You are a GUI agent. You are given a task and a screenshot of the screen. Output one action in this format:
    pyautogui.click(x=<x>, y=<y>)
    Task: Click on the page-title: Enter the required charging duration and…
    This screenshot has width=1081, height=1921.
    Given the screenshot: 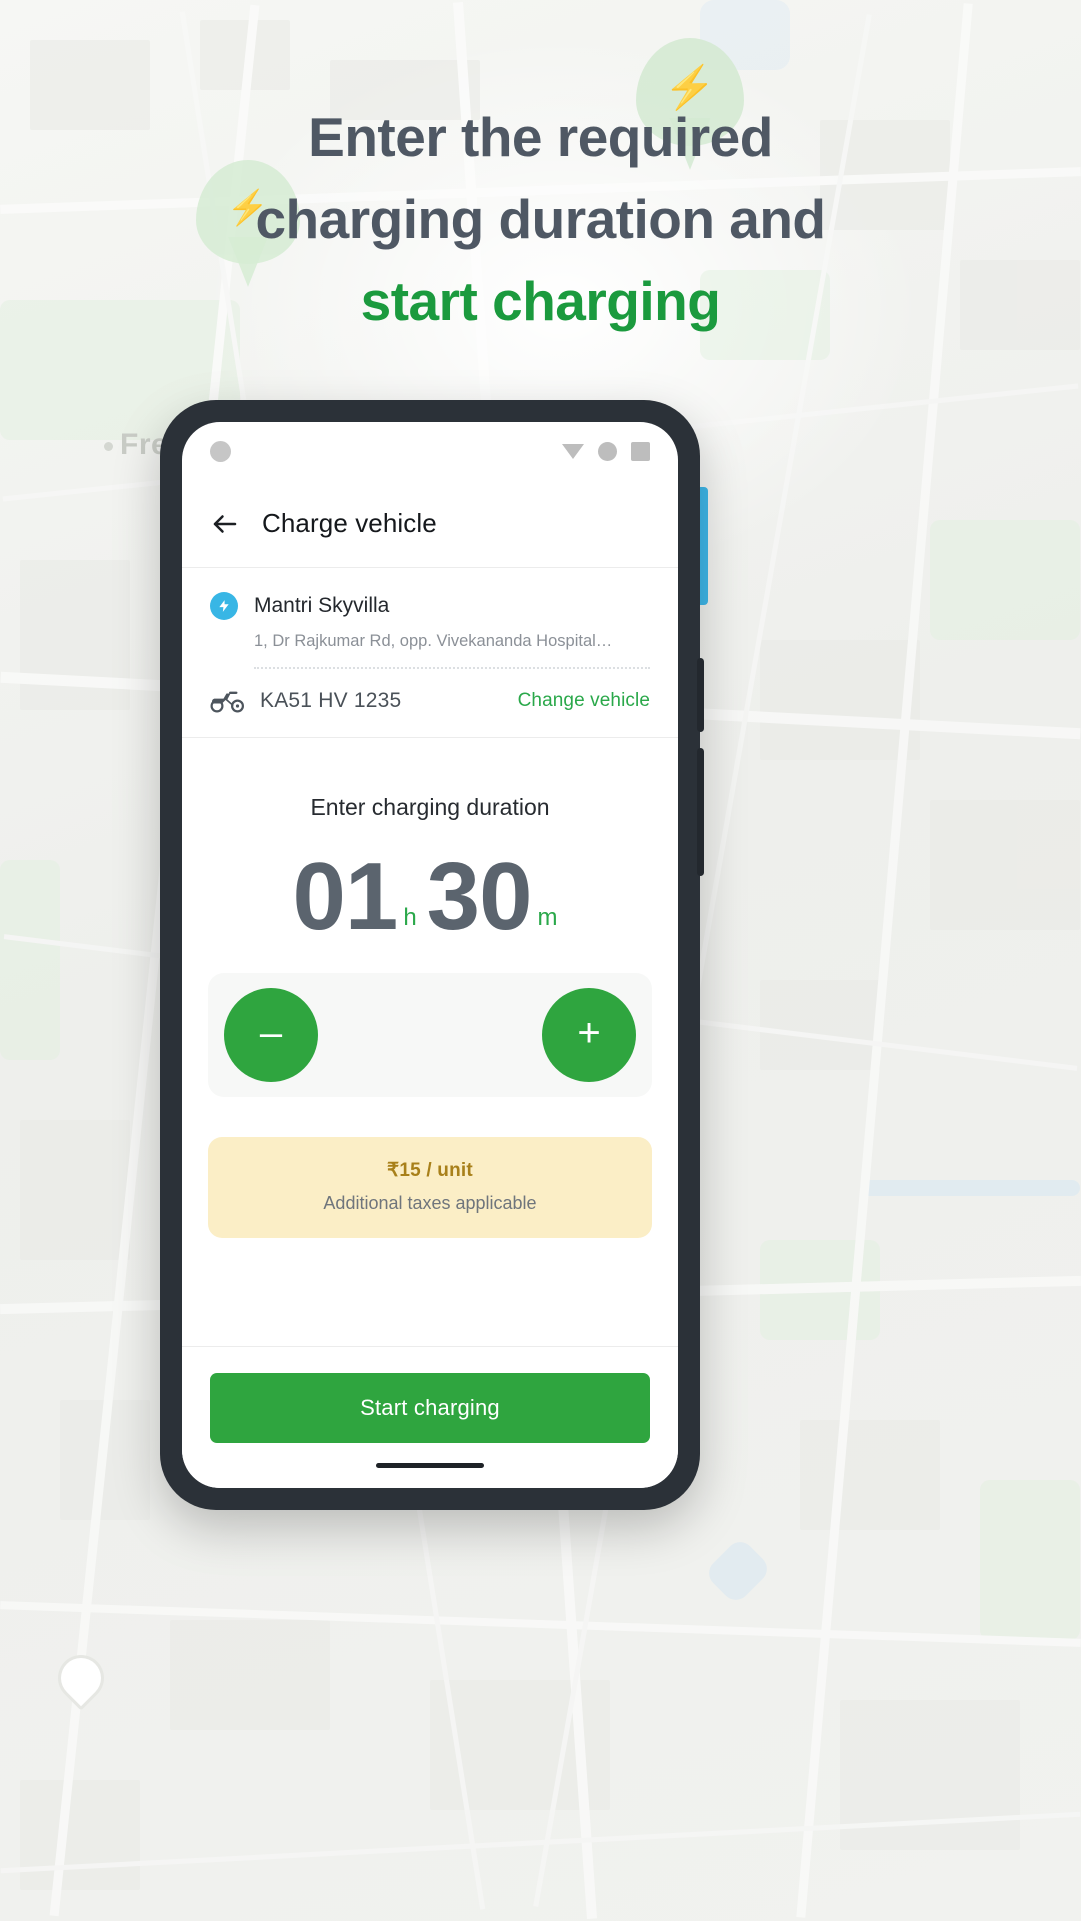 What is the action you would take?
    pyautogui.click(x=540, y=219)
    